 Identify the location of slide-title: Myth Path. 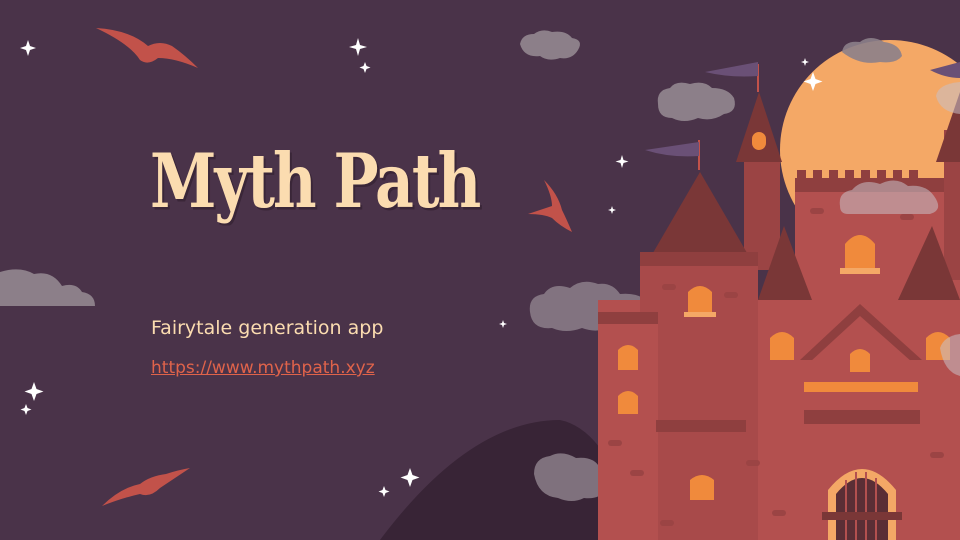
(315, 182).